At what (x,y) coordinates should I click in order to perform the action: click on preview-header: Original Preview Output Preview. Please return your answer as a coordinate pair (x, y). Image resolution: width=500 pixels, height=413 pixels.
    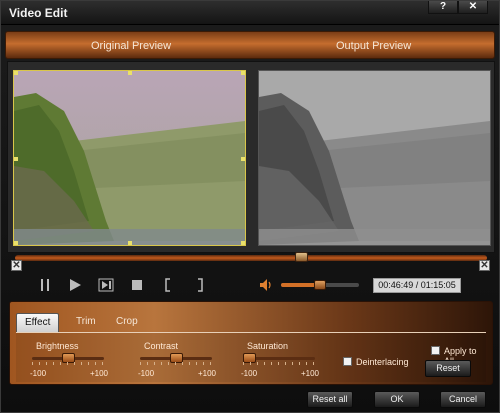
    Looking at the image, I should click on (250, 45).